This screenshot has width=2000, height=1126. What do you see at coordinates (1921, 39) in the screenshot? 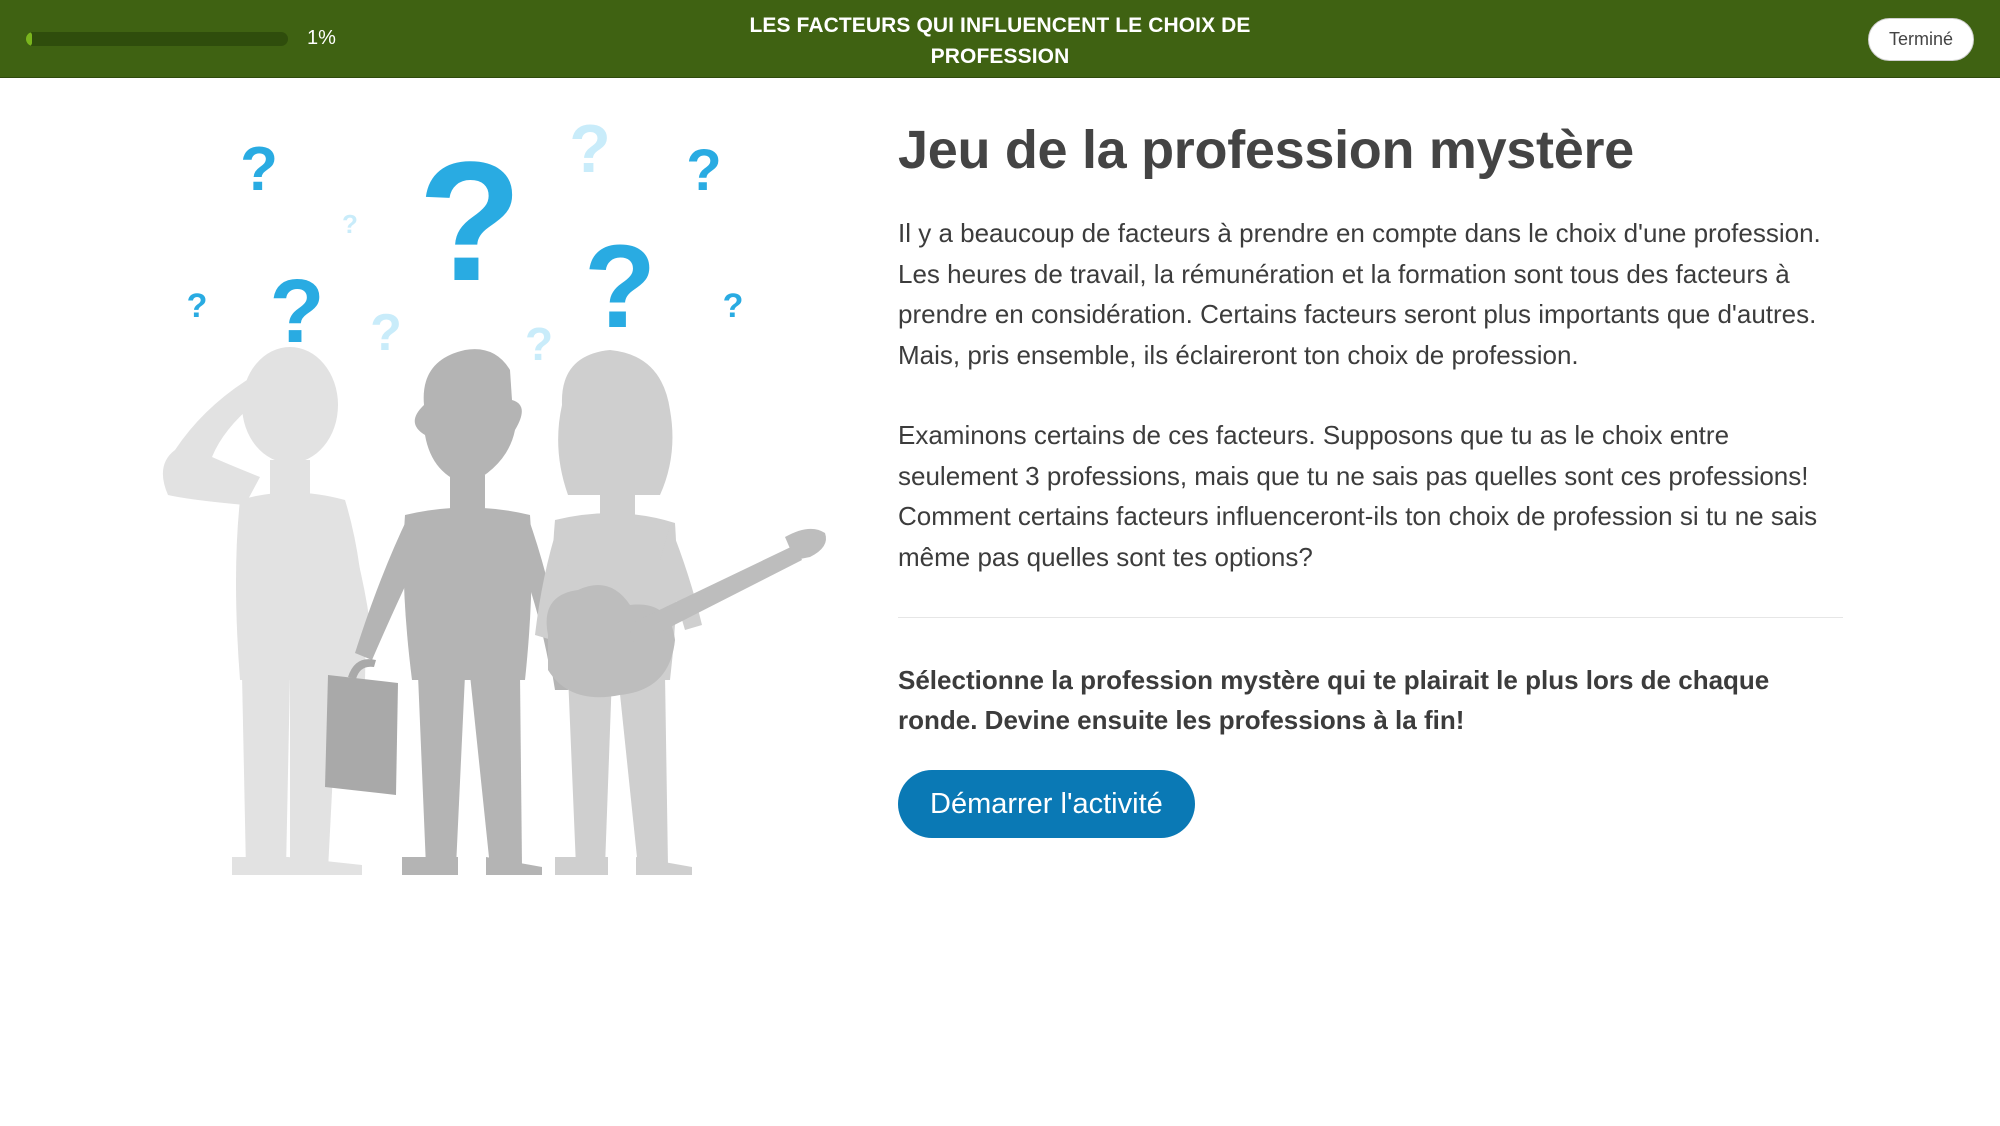
I see `done-button: Terminé` at bounding box center [1921, 39].